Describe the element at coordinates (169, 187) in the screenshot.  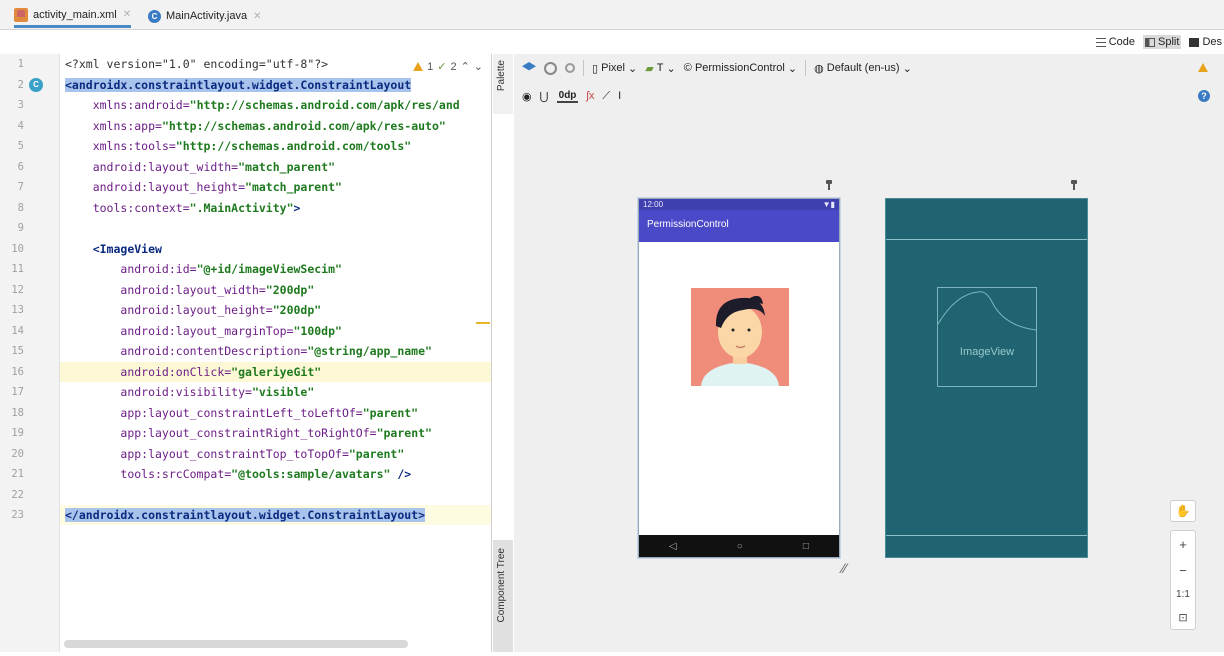
I see `code-token: android:layout_height=` at that location.